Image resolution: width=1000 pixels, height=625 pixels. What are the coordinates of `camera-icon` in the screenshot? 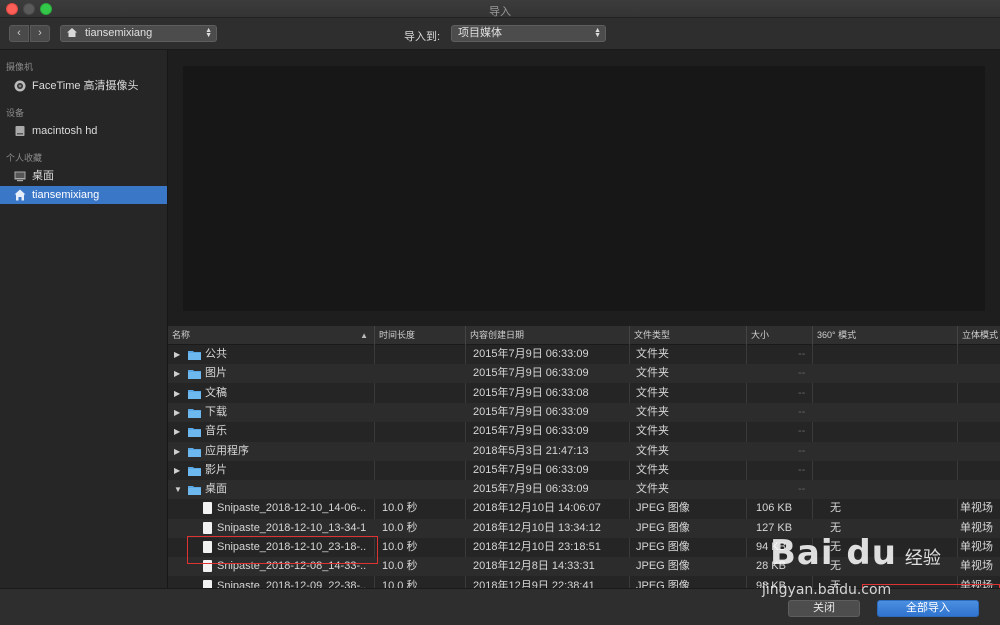 It's located at (20, 86).